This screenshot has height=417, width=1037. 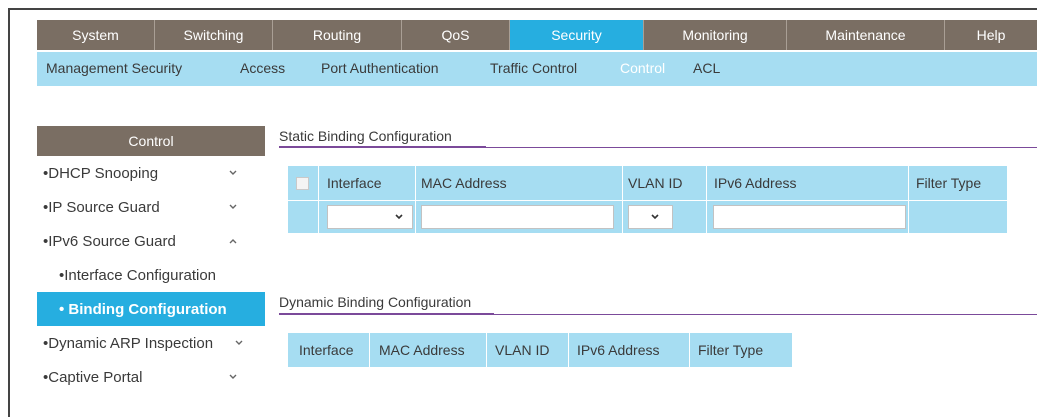 I want to click on select-all-checkbox, so click(x=302, y=183).